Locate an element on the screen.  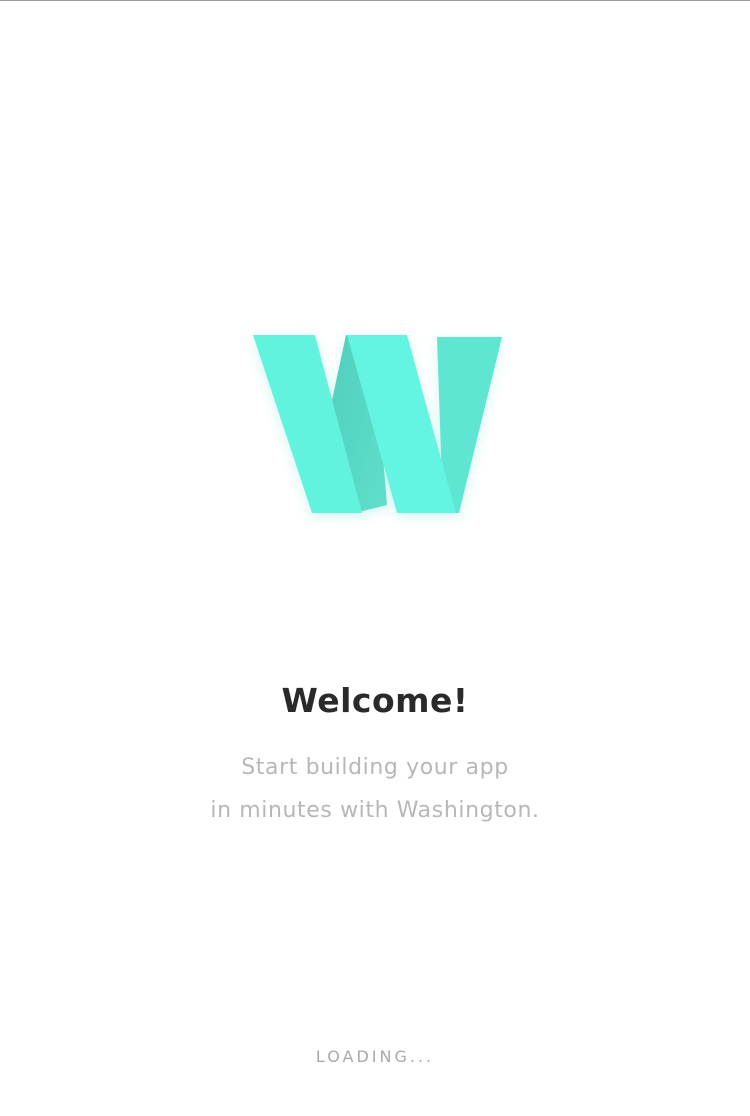
top-divider is located at coordinates (375, 0).